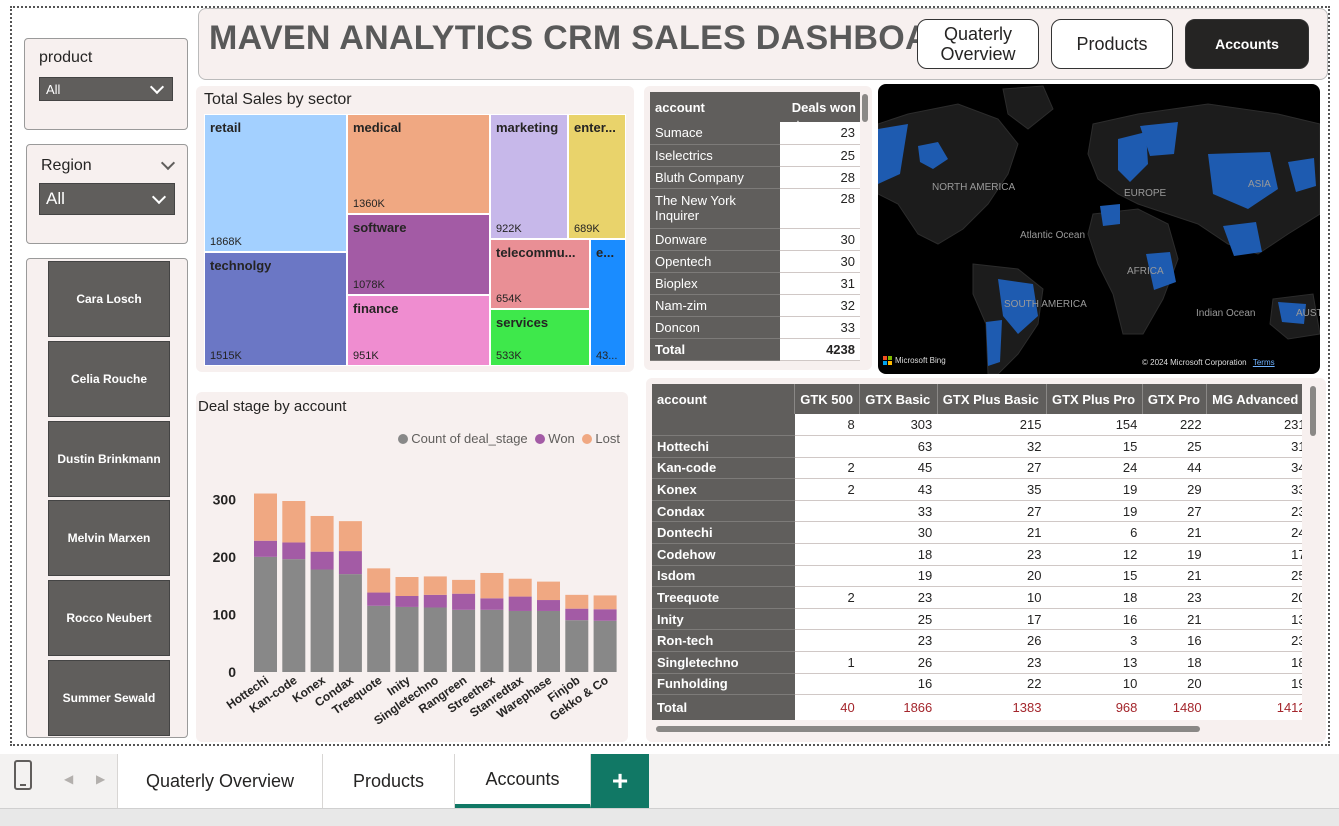 The image size is (1339, 826). I want to click on column-header: account, so click(724, 399).